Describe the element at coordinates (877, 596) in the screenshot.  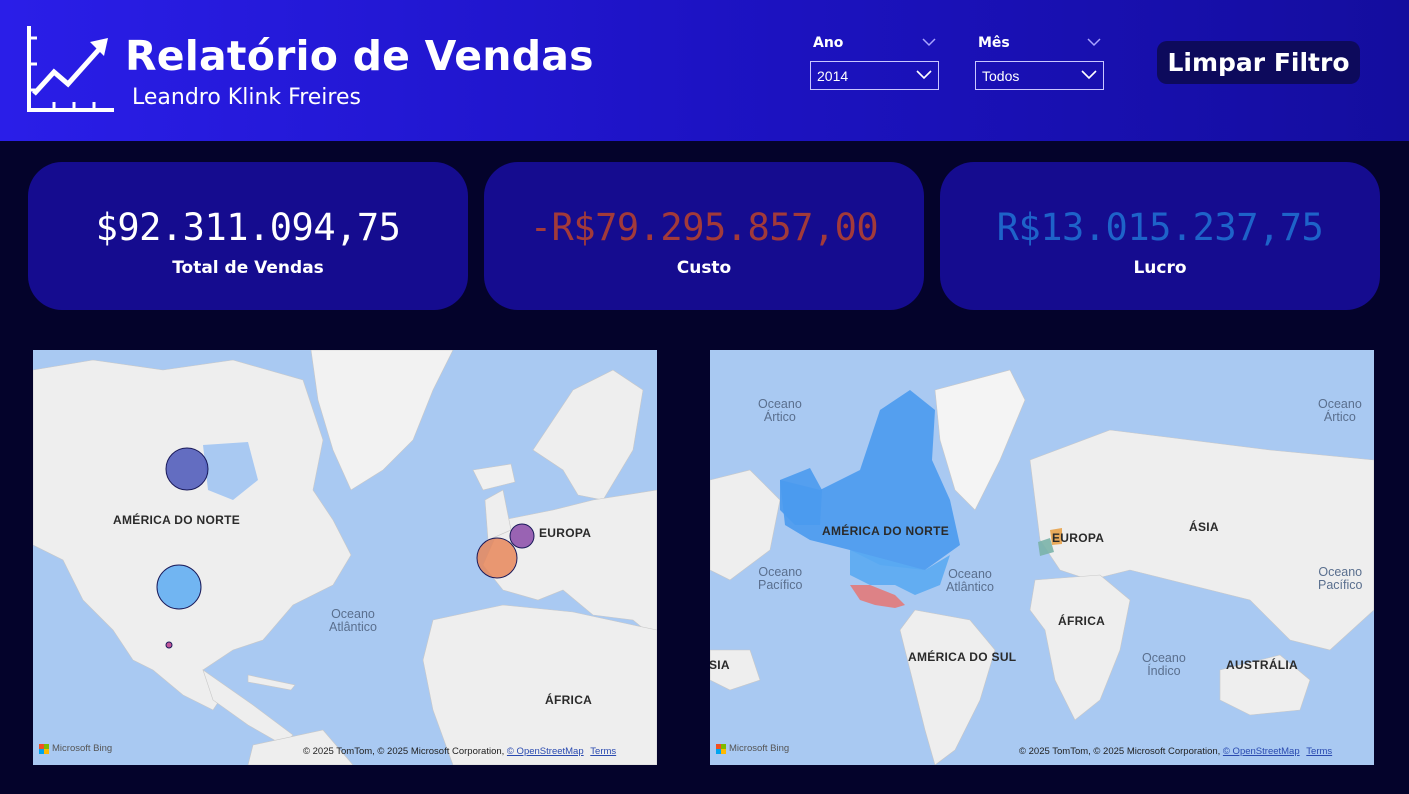
I see `map-region-mexico` at that location.